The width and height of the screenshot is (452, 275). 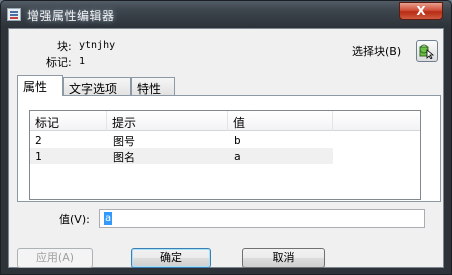 What do you see at coordinates (167, 121) in the screenshot?
I see `column-header-prompt: 提示` at bounding box center [167, 121].